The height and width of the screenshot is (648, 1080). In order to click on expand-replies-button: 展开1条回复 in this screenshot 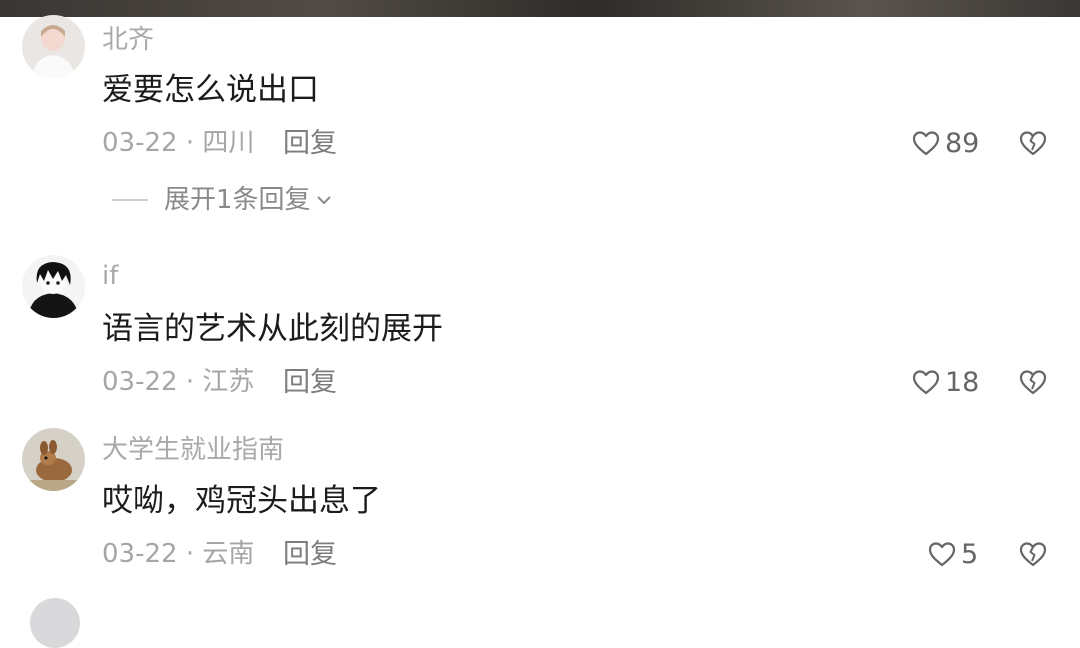, I will do `click(222, 200)`.